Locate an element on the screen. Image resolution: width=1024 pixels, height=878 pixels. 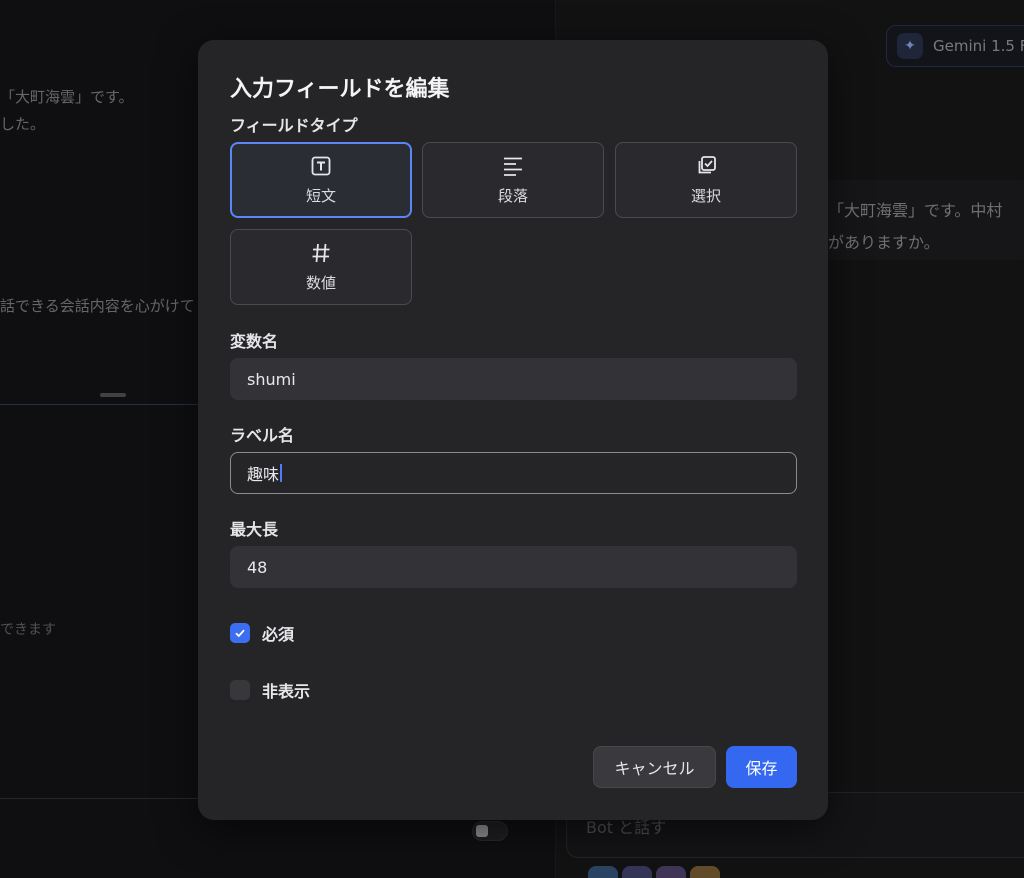
save-button: 保存 is located at coordinates (761, 767).